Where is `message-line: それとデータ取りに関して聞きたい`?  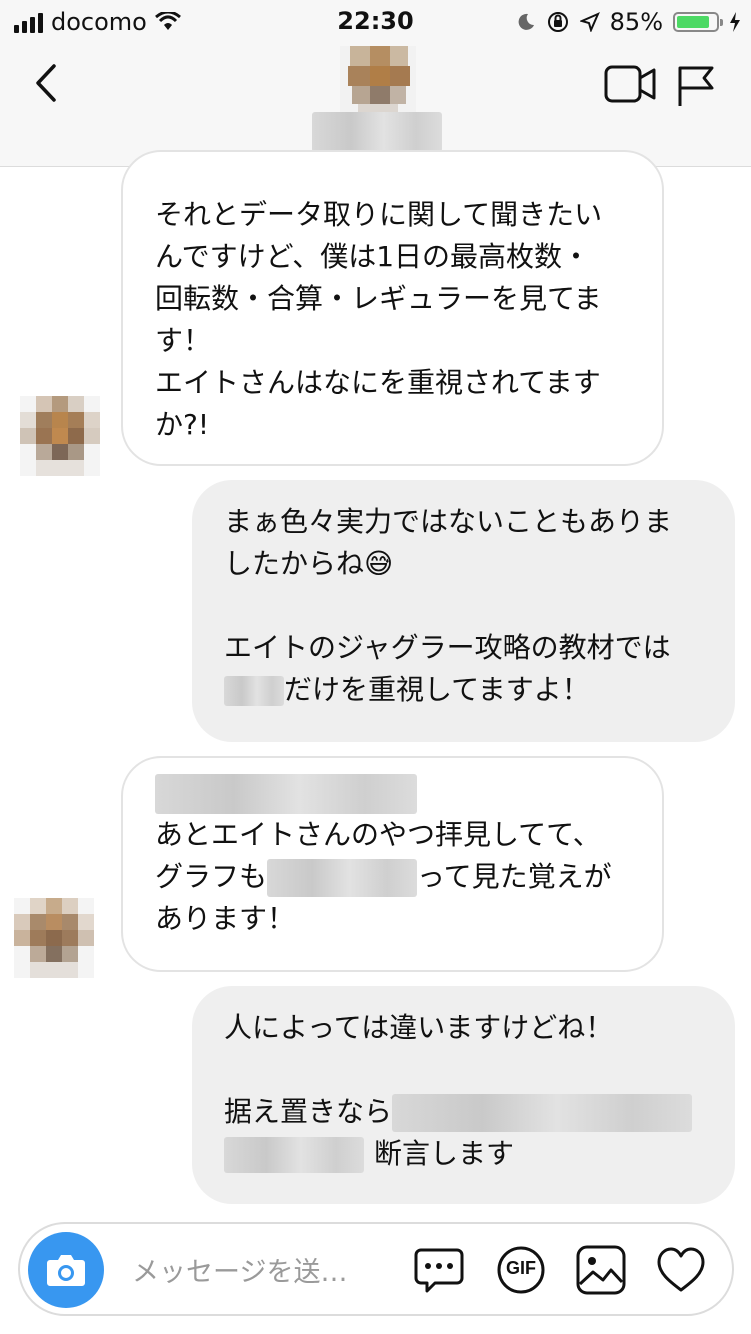
message-line: それとデータ取りに関して聞きたい is located at coordinates (379, 214).